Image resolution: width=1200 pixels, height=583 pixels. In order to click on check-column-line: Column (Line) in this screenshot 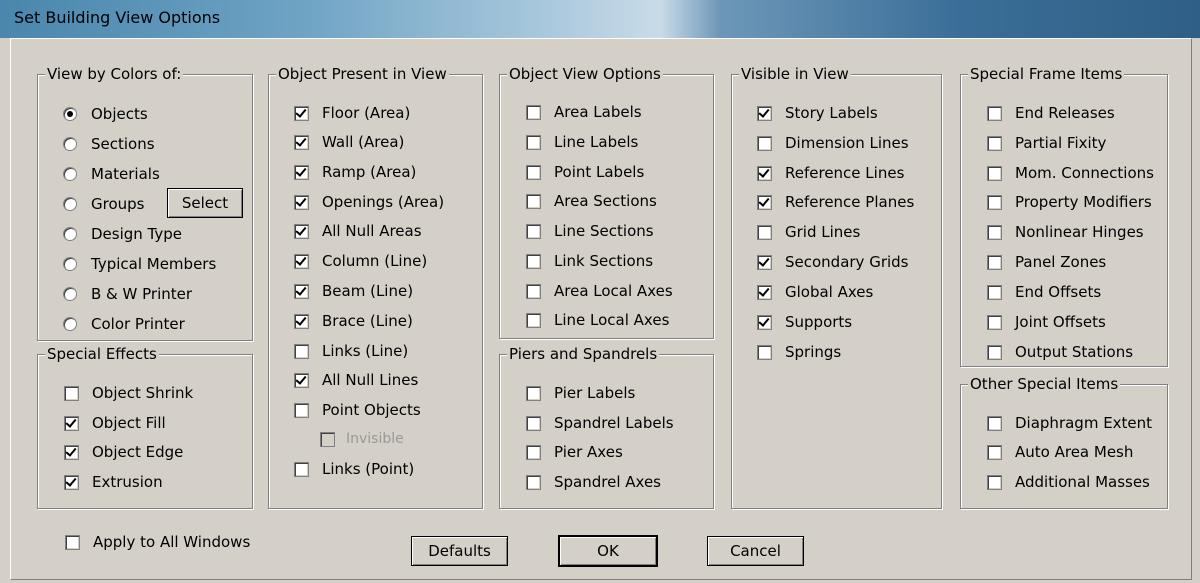, I will do `click(360, 261)`.